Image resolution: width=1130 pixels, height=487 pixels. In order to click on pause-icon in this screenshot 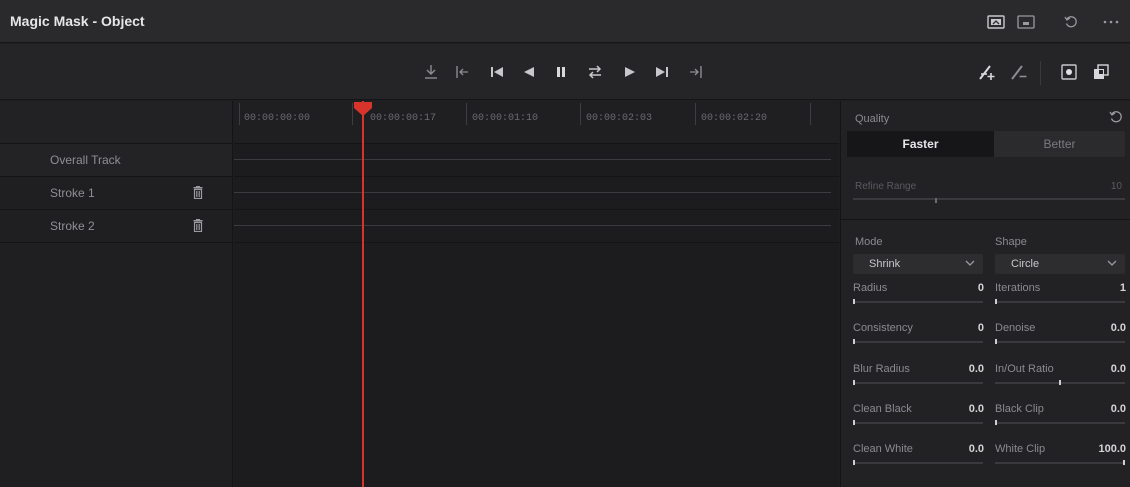, I will do `click(561, 72)`.